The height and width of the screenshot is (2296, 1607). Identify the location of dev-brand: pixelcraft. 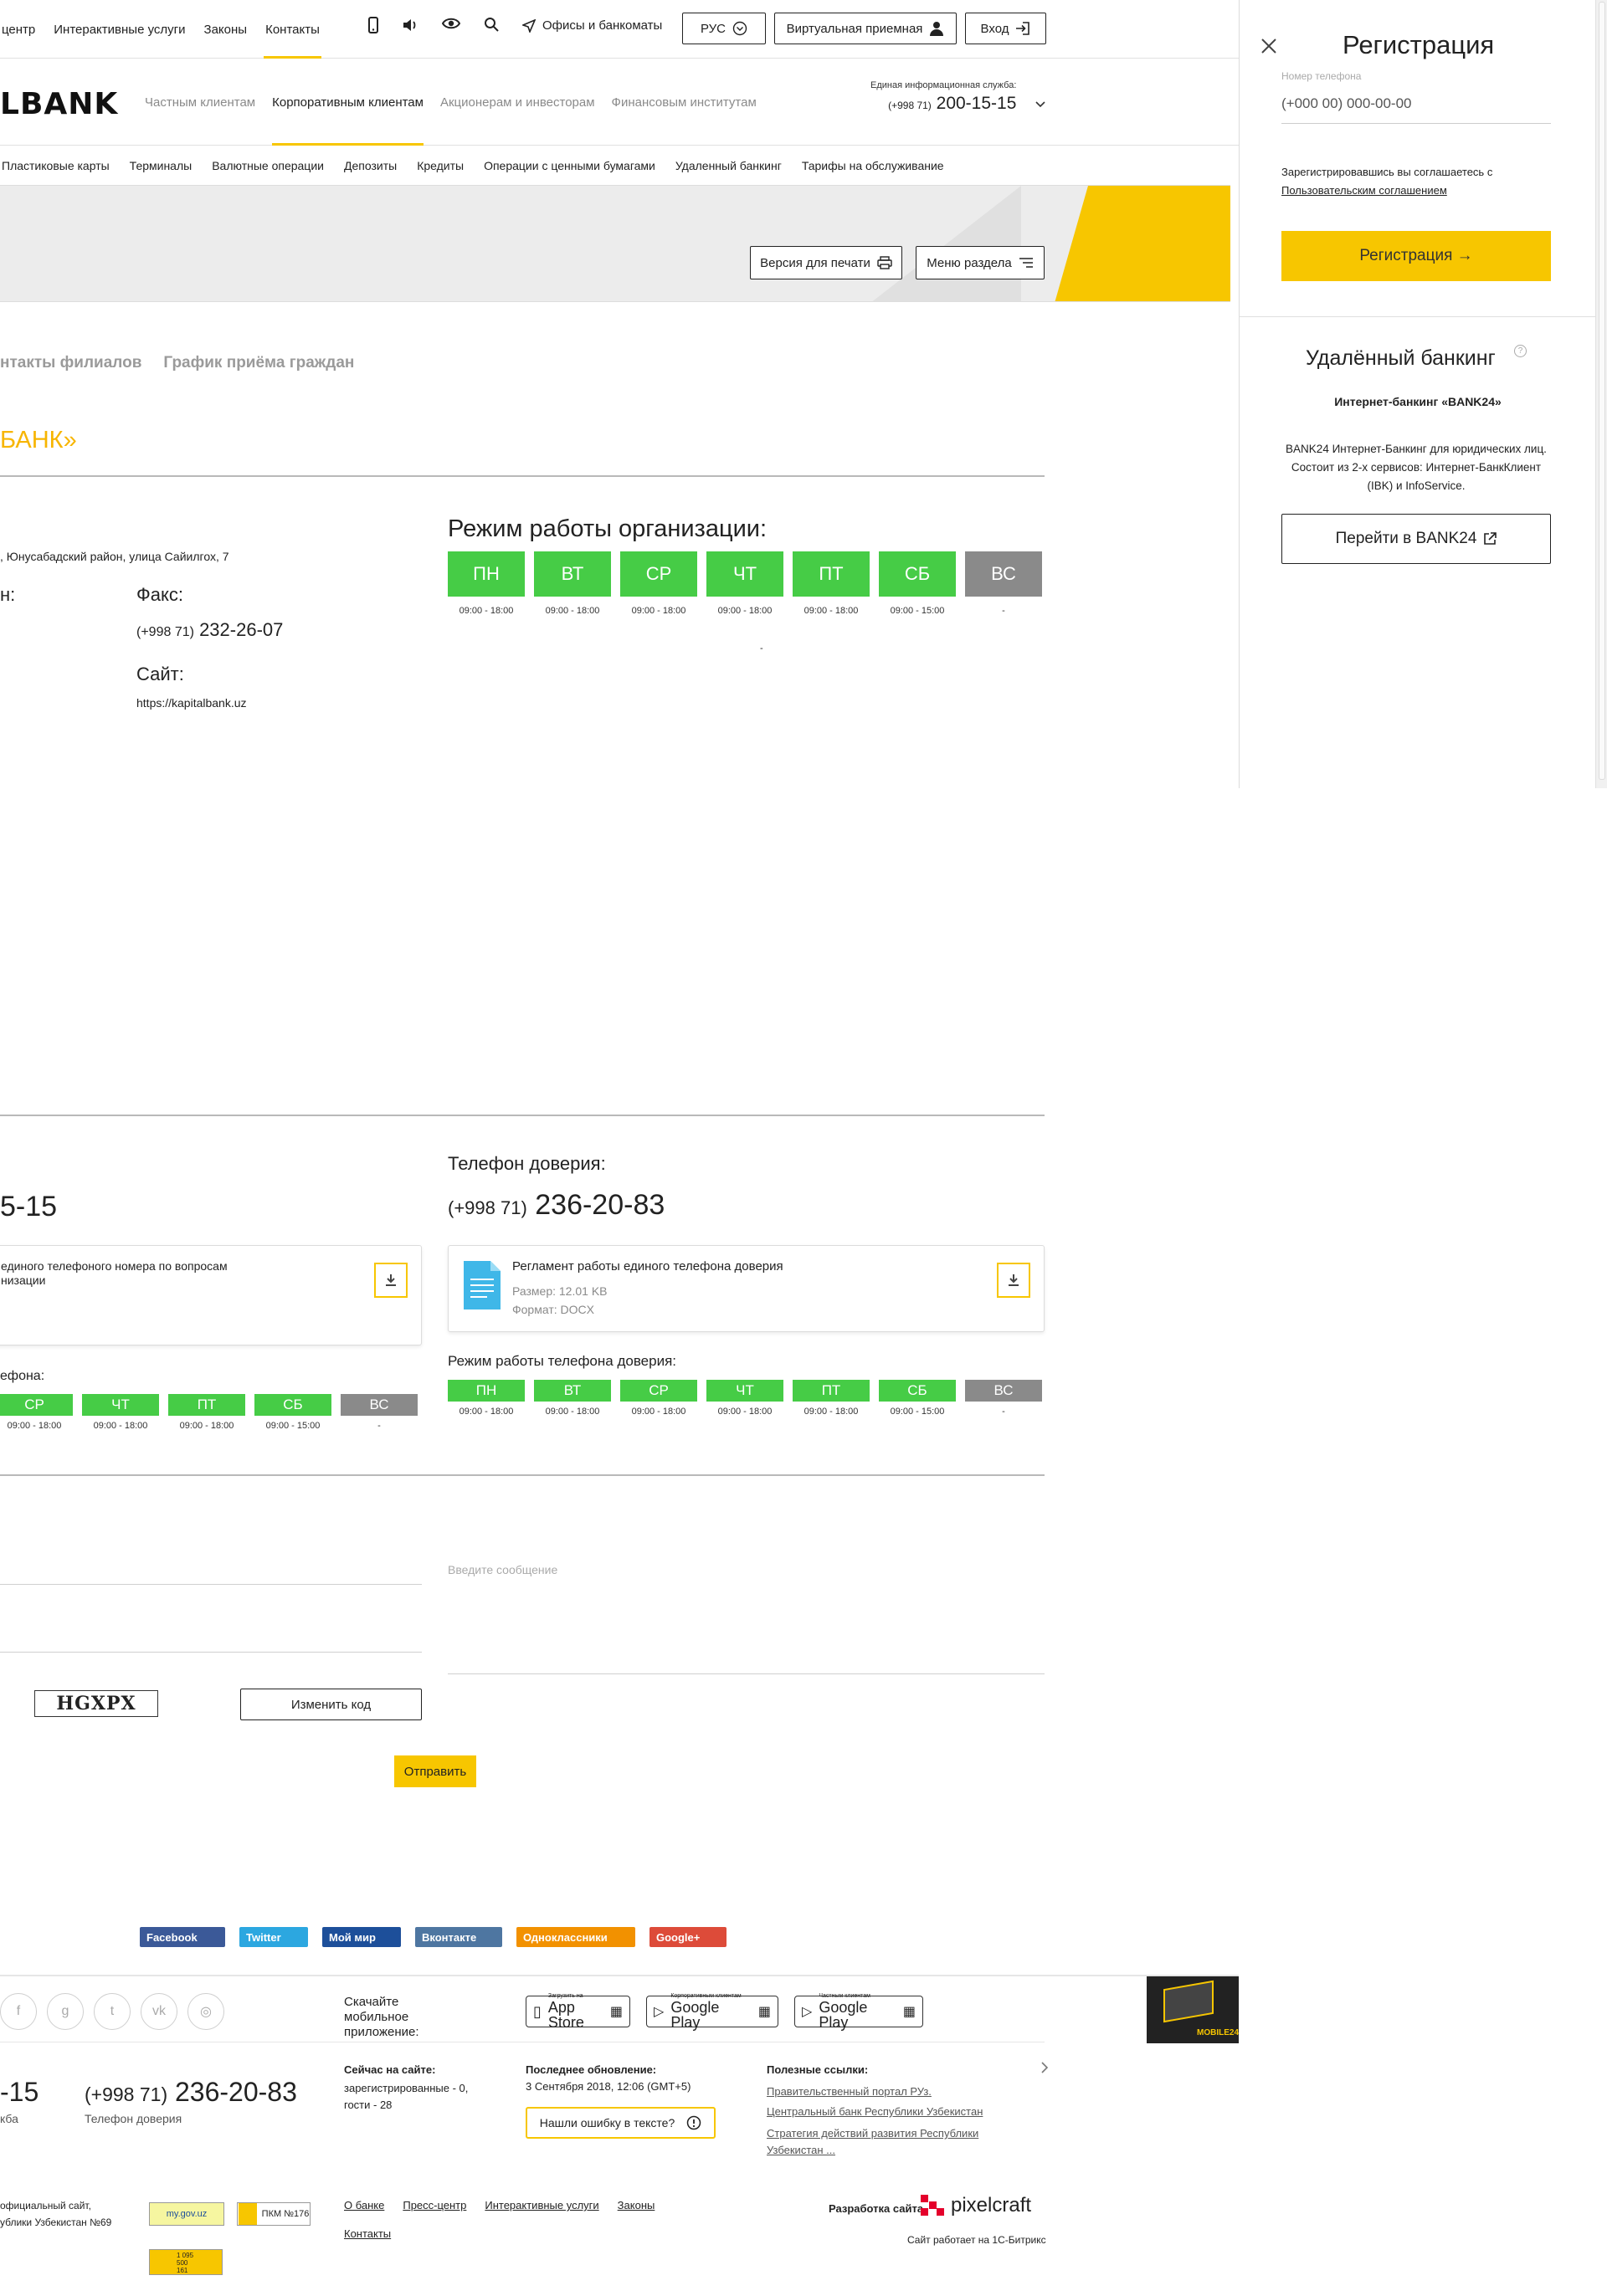
(976, 2205).